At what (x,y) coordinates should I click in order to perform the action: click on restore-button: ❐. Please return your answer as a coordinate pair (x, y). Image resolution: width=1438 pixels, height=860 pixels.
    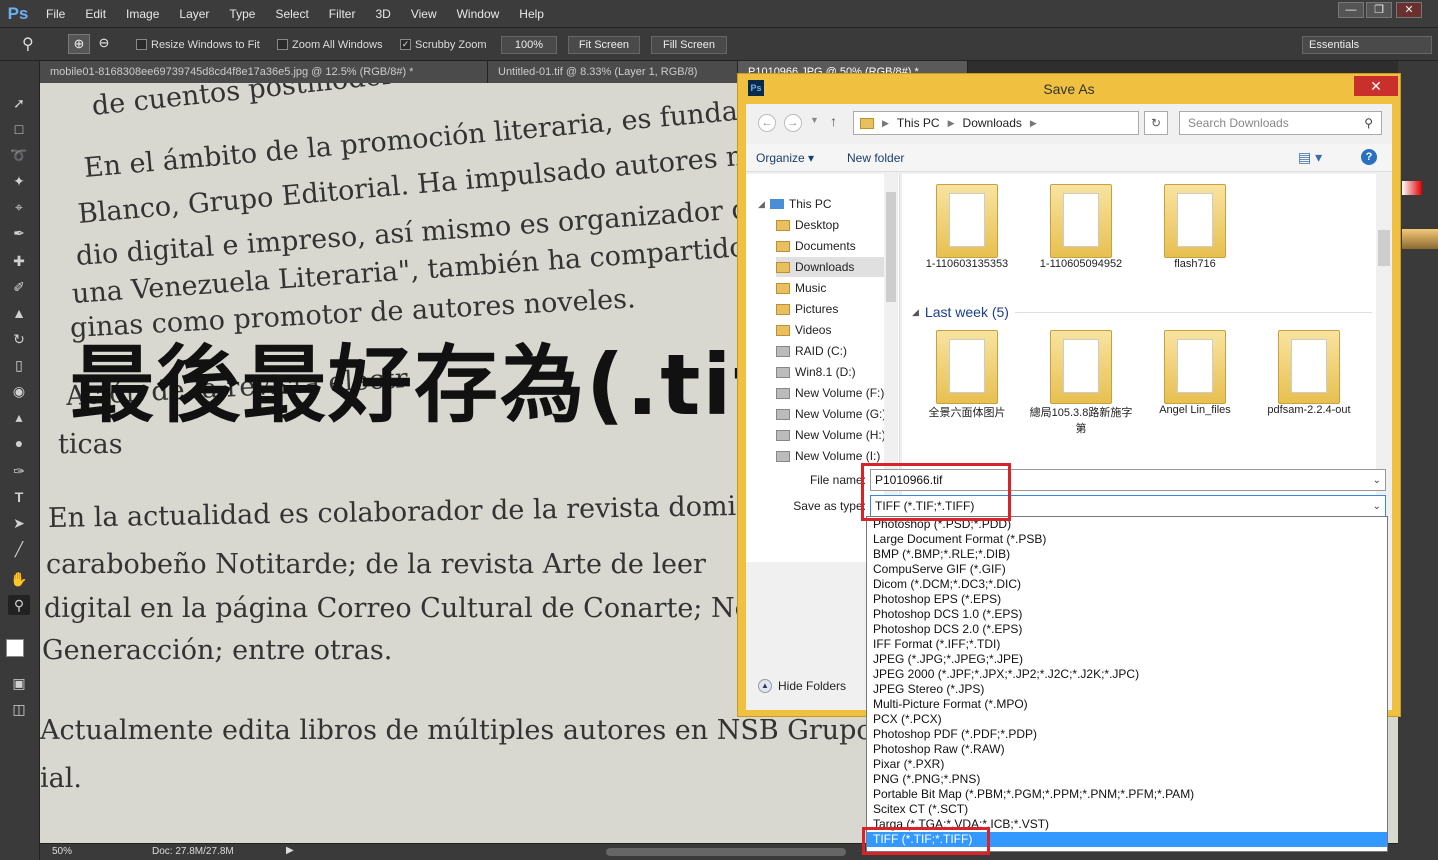
    Looking at the image, I should click on (1379, 10).